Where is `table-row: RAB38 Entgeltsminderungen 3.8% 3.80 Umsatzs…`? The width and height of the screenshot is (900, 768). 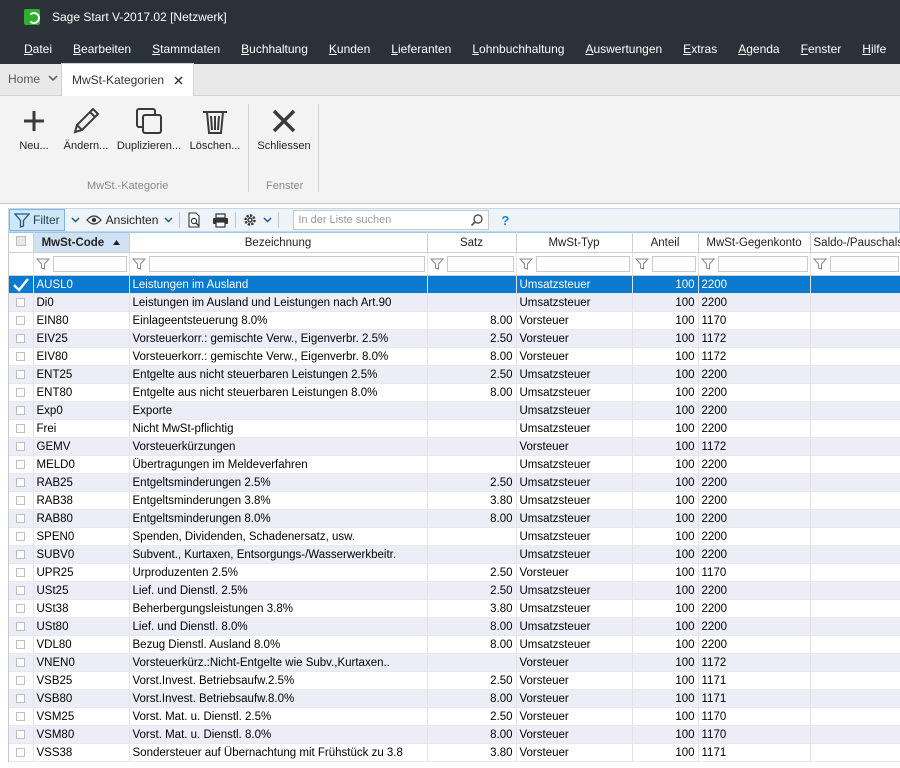
table-row: RAB38 Entgeltsminderungen 3.8% 3.80 Umsatzs… is located at coordinates (454, 500).